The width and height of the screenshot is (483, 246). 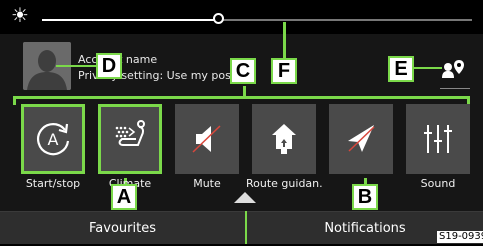 What do you see at coordinates (14, 100) in the screenshot?
I see `callout-bracket-left` at bounding box center [14, 100].